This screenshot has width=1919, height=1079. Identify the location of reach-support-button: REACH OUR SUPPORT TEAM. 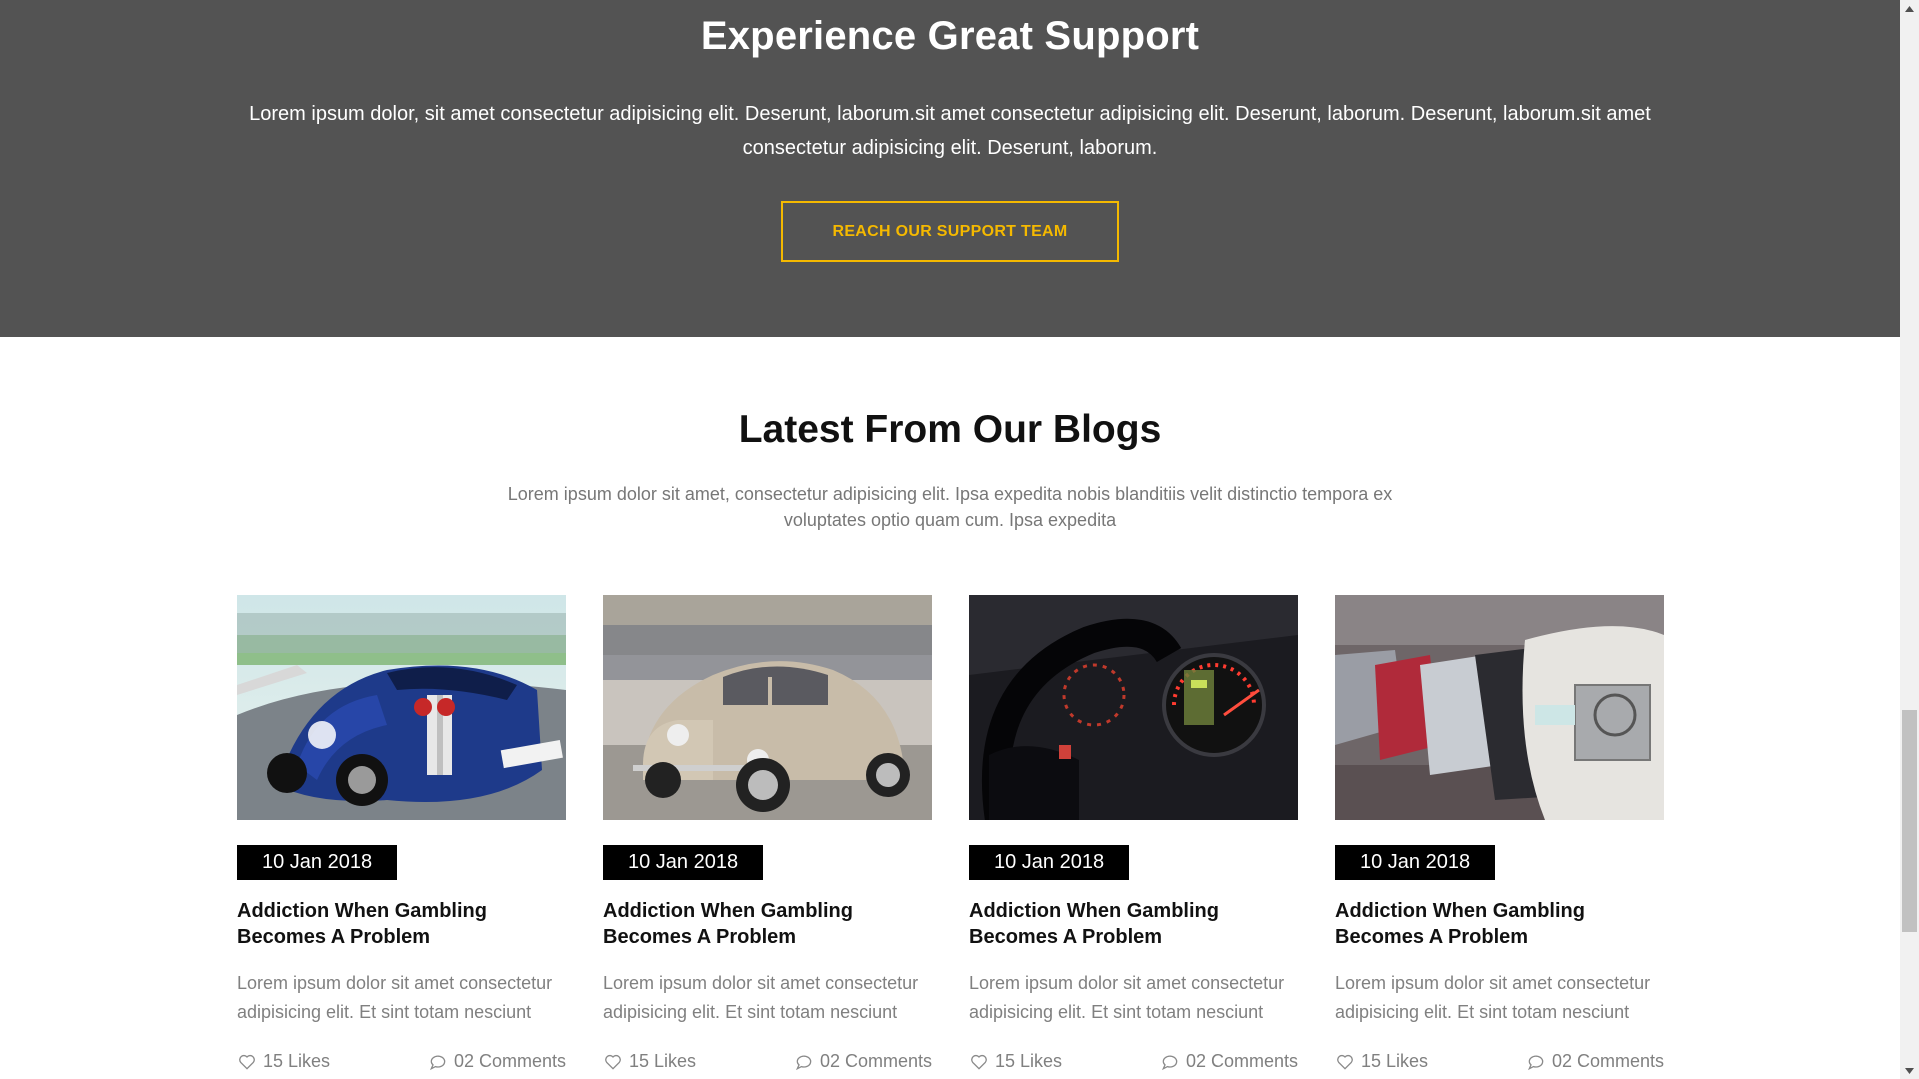
(950, 231).